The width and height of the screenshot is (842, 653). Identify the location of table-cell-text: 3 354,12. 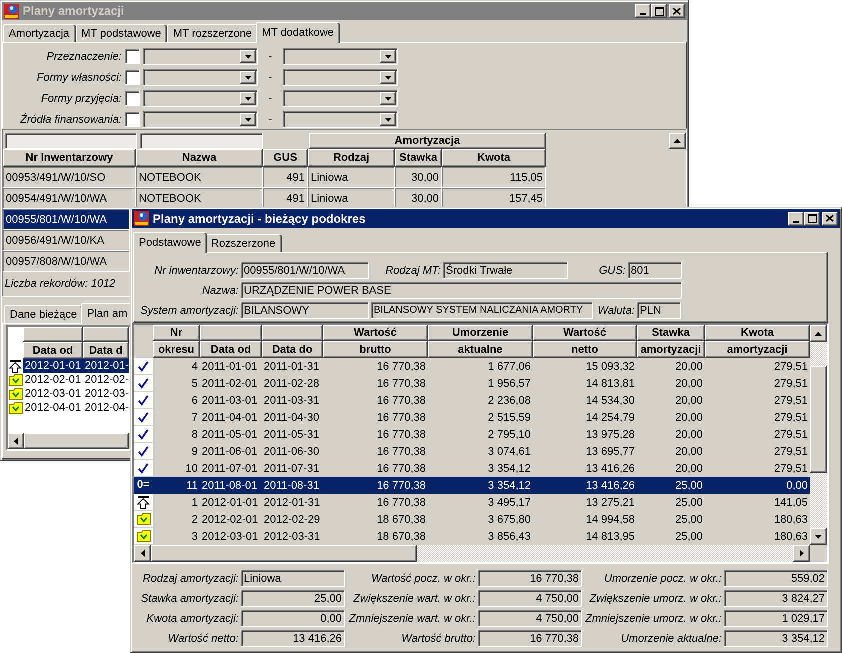
(509, 486).